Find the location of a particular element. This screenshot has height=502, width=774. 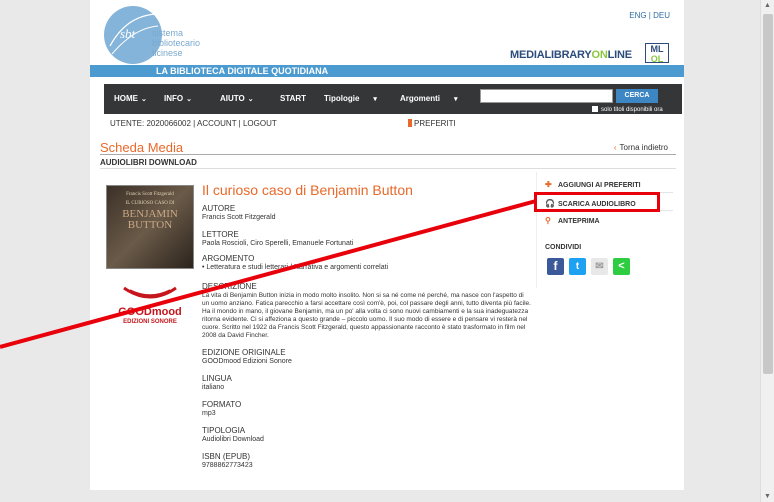

ml-badge-logo: ML OL is located at coordinates (657, 53).